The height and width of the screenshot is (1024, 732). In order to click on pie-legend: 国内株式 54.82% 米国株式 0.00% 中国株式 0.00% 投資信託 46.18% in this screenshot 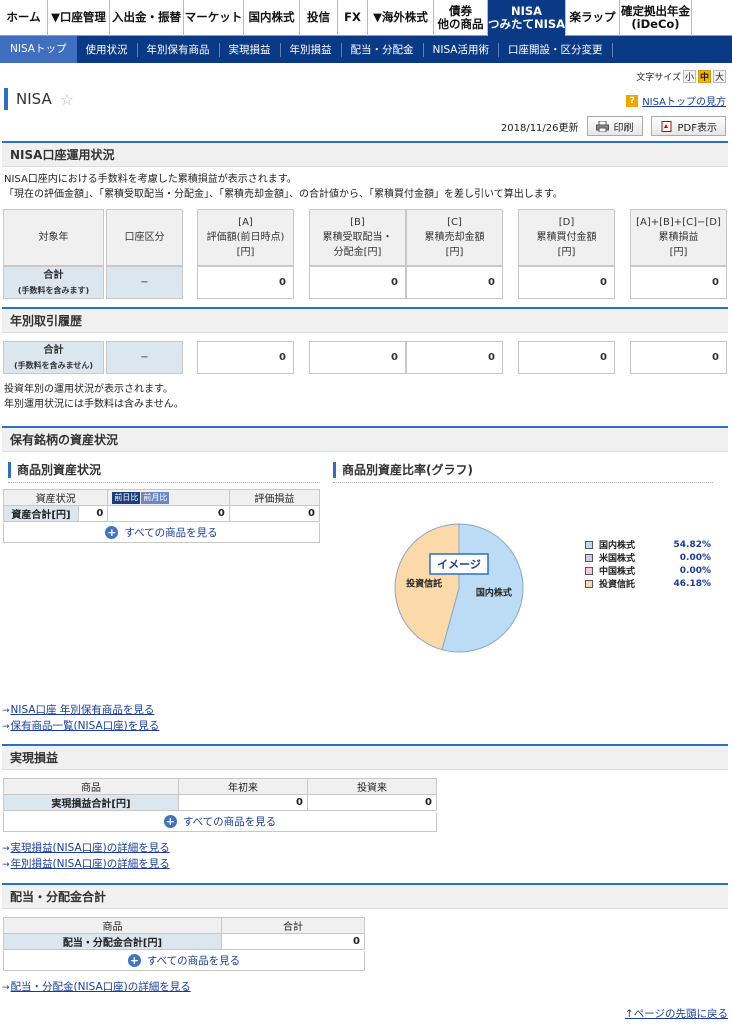, I will do `click(648, 564)`.